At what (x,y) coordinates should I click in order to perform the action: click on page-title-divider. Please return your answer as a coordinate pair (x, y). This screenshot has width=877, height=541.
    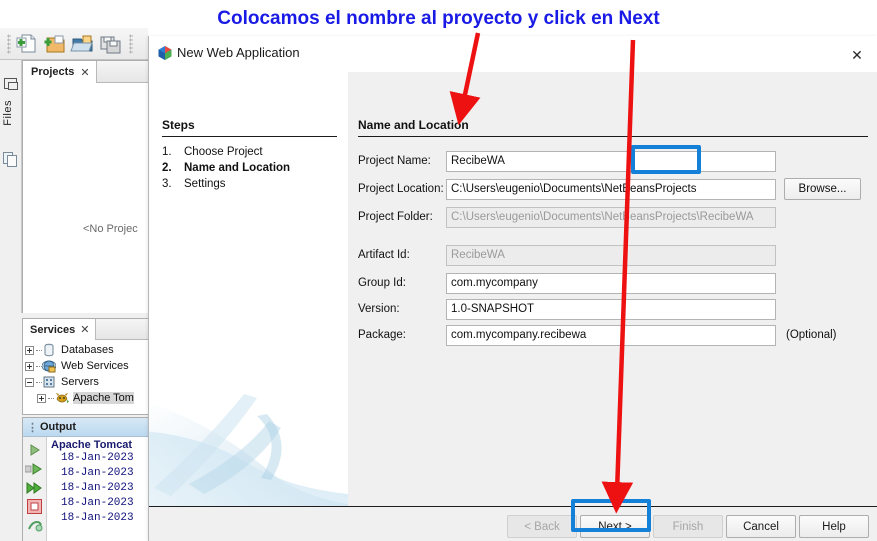
    Looking at the image, I should click on (613, 136).